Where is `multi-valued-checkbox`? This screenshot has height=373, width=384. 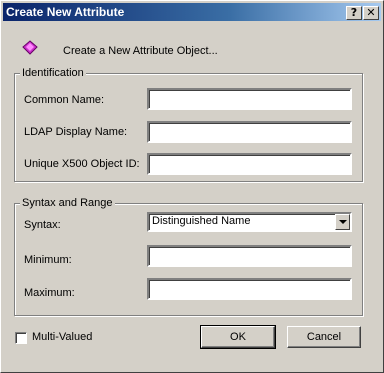
multi-valued-checkbox is located at coordinates (21, 338).